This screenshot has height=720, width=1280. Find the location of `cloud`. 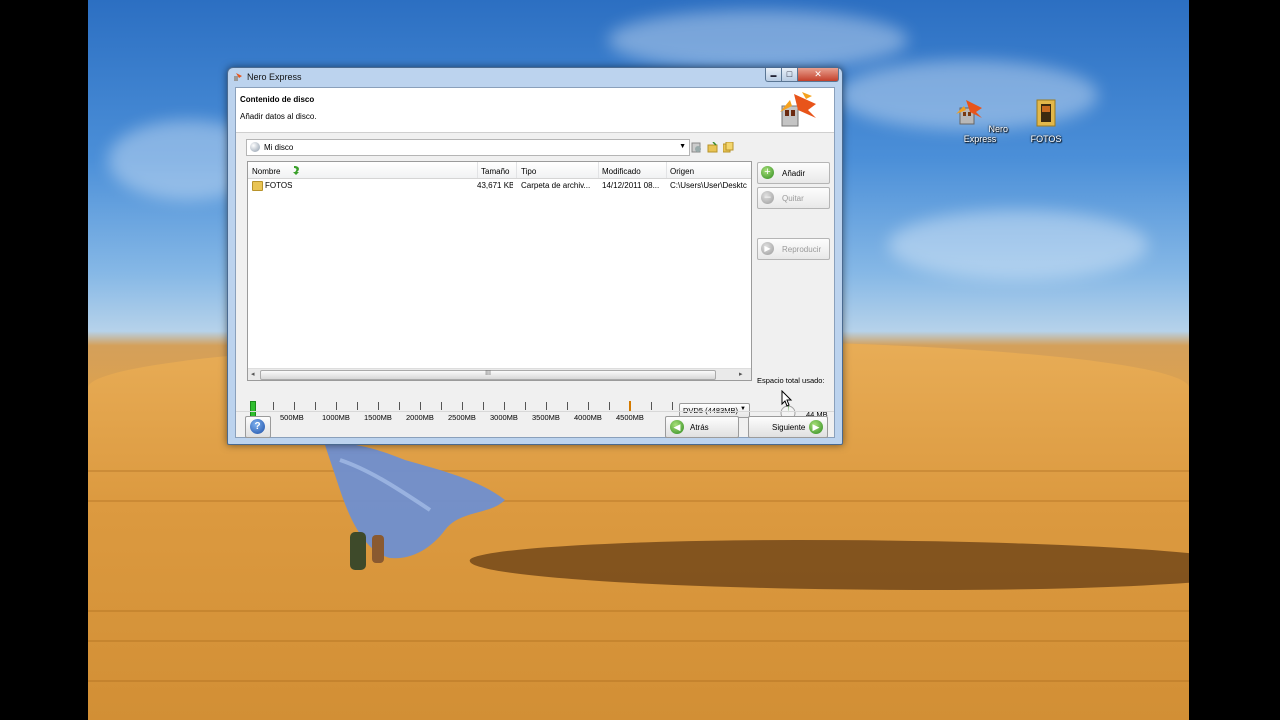

cloud is located at coordinates (1018, 245).